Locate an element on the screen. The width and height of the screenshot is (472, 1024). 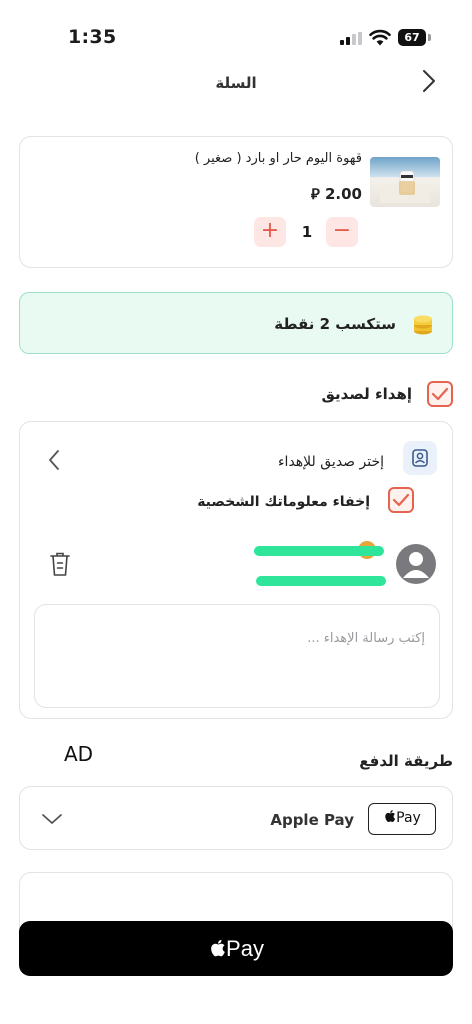
increase-quantity-button: + is located at coordinates (270, 232).